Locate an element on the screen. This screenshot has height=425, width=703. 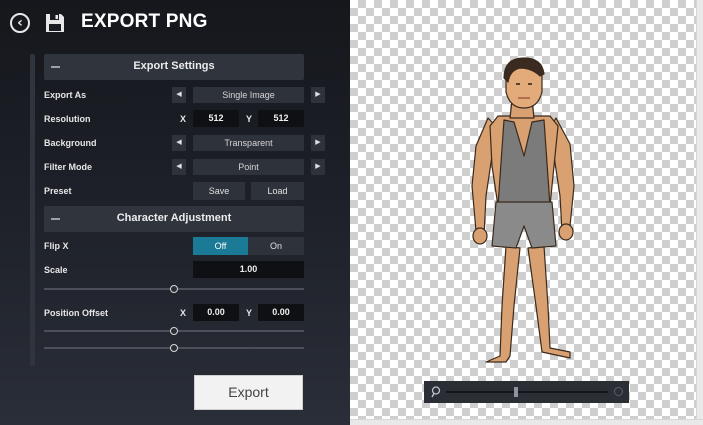
position-x-field: 0.00 is located at coordinates (216, 312).